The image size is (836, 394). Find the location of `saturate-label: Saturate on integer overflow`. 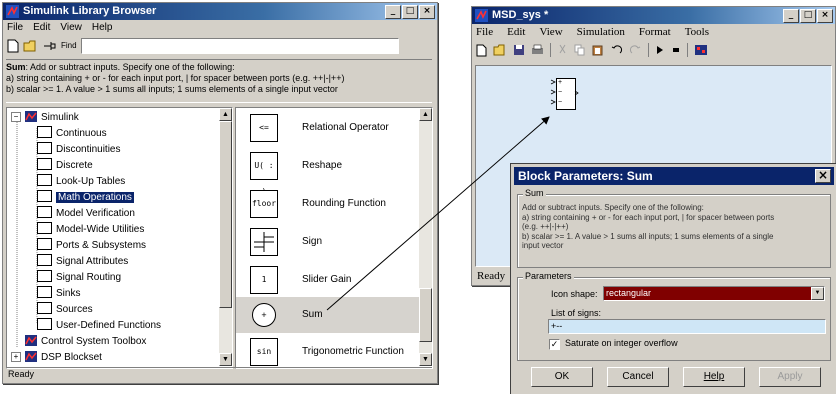

saturate-label: Saturate on integer overflow is located at coordinates (621, 343).